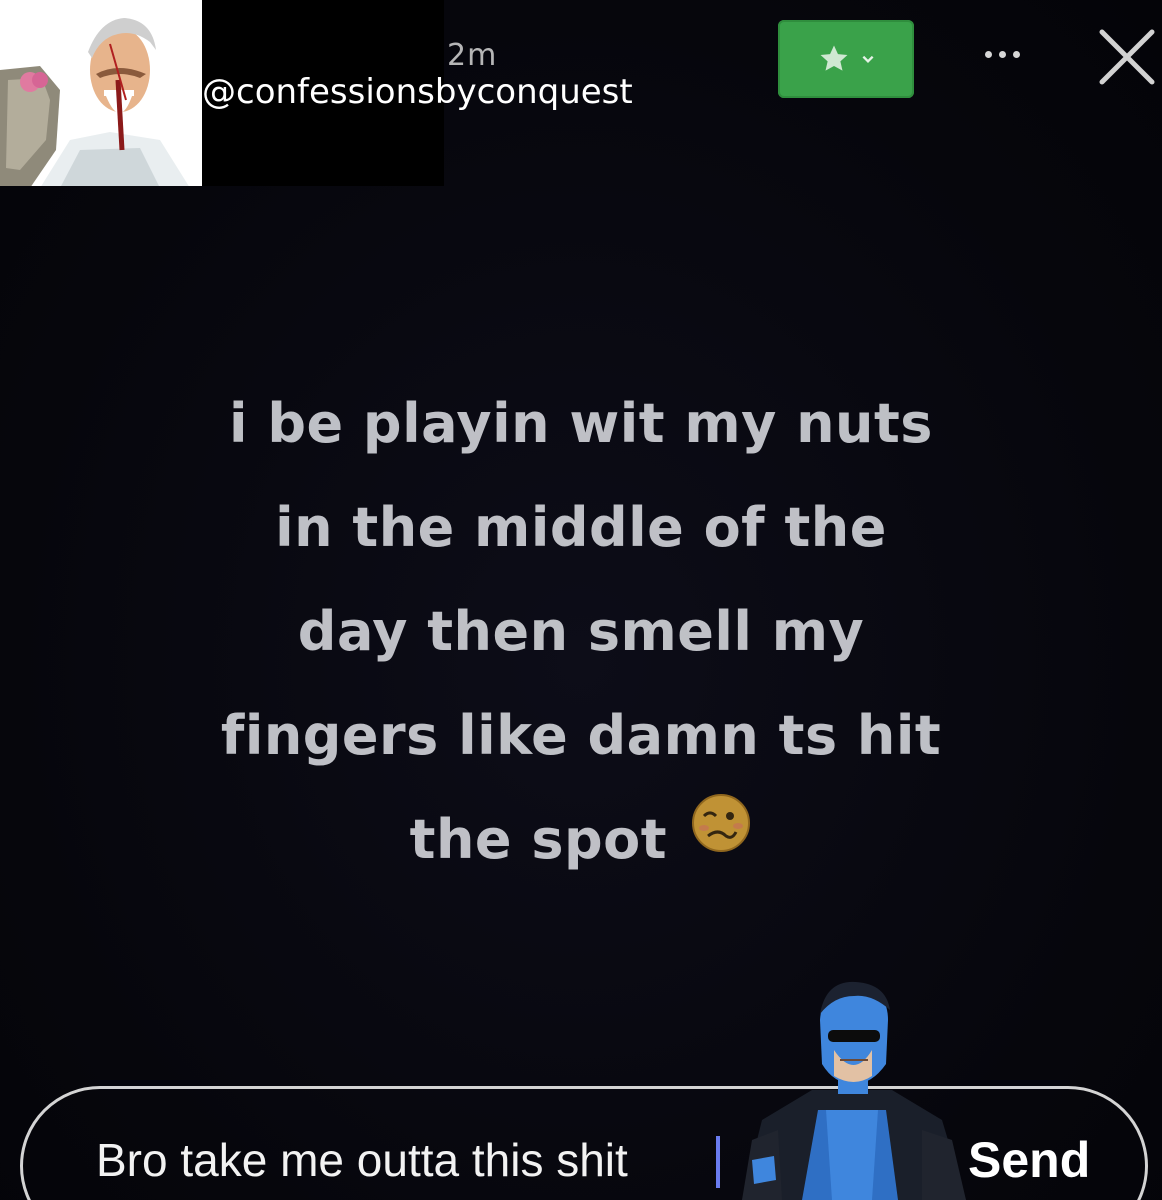 The image size is (1162, 1200). Describe the element at coordinates (581, 735) in the screenshot. I see `message-line: fingers like damn ts hit` at that location.